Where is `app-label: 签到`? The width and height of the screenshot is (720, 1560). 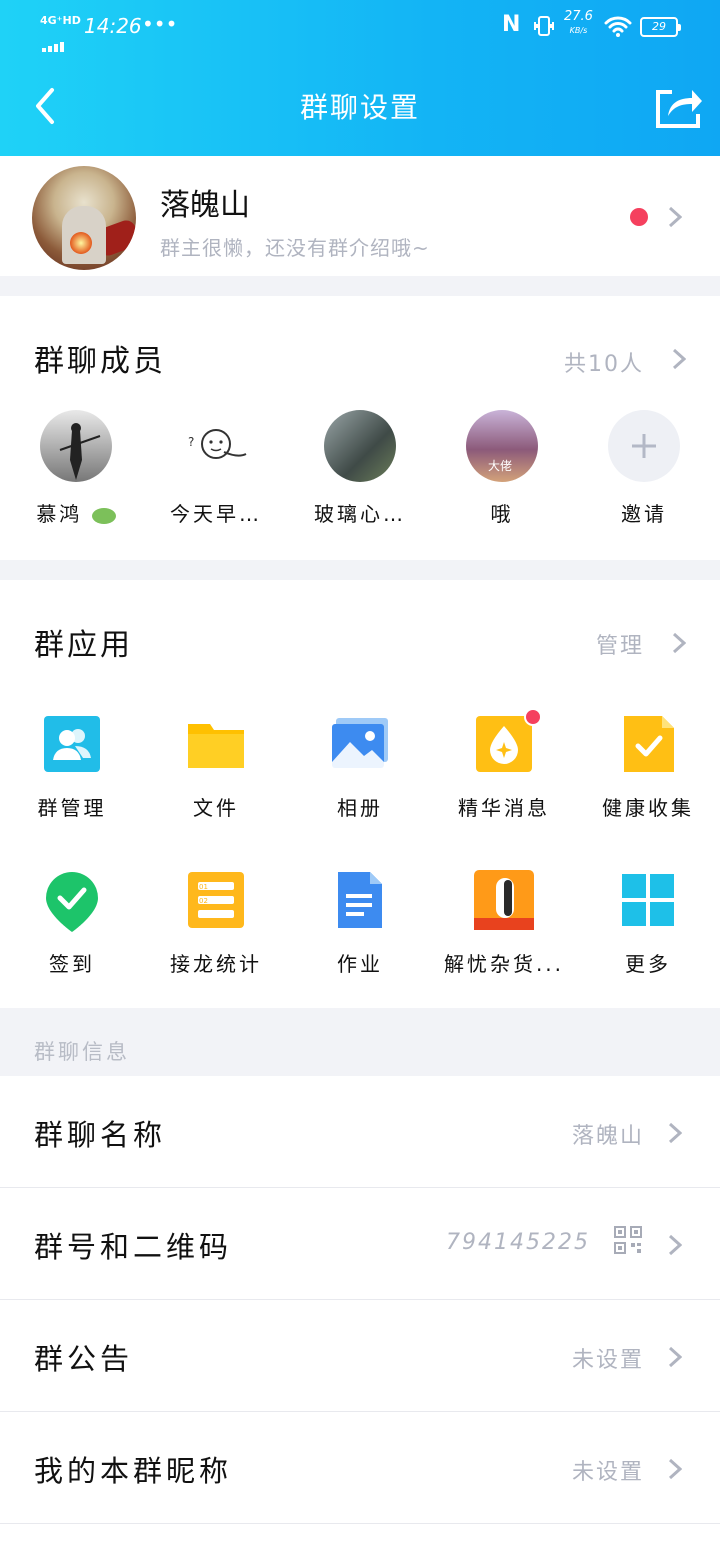
app-label: 签到 is located at coordinates (72, 964).